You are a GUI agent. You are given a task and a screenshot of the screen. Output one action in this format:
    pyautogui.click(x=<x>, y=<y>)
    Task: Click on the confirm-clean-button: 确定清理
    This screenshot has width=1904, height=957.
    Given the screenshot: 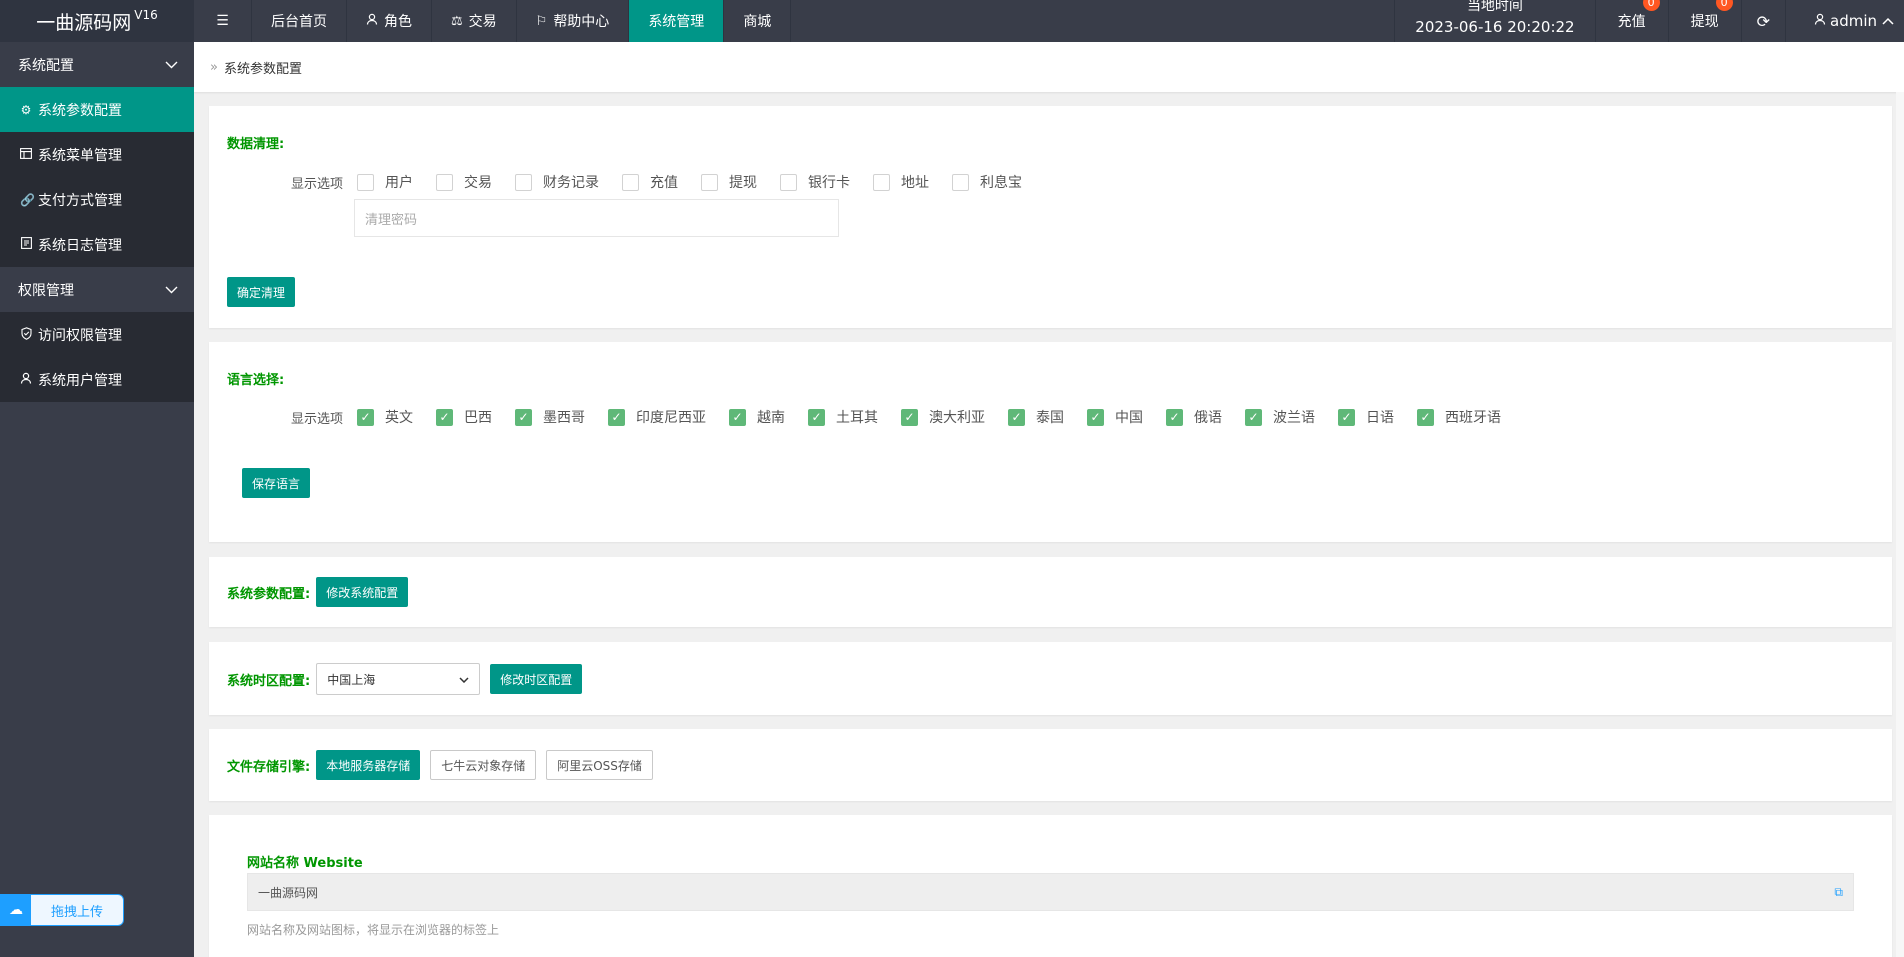 What is the action you would take?
    pyautogui.click(x=261, y=292)
    